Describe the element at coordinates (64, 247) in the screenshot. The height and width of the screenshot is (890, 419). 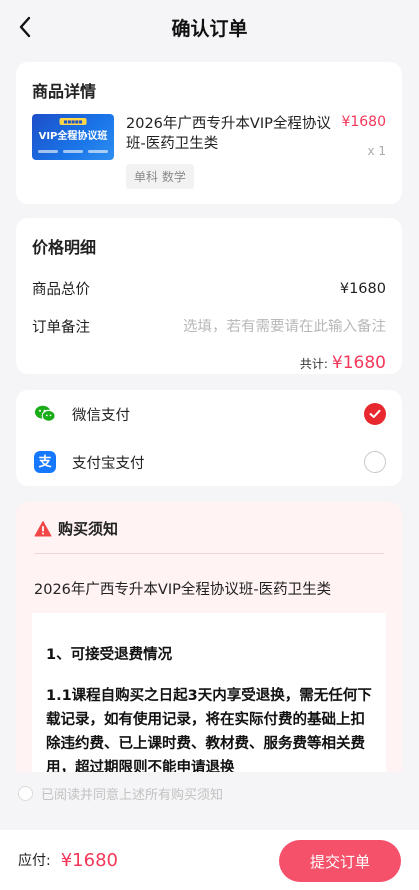
I see `section-title: 价格明细` at that location.